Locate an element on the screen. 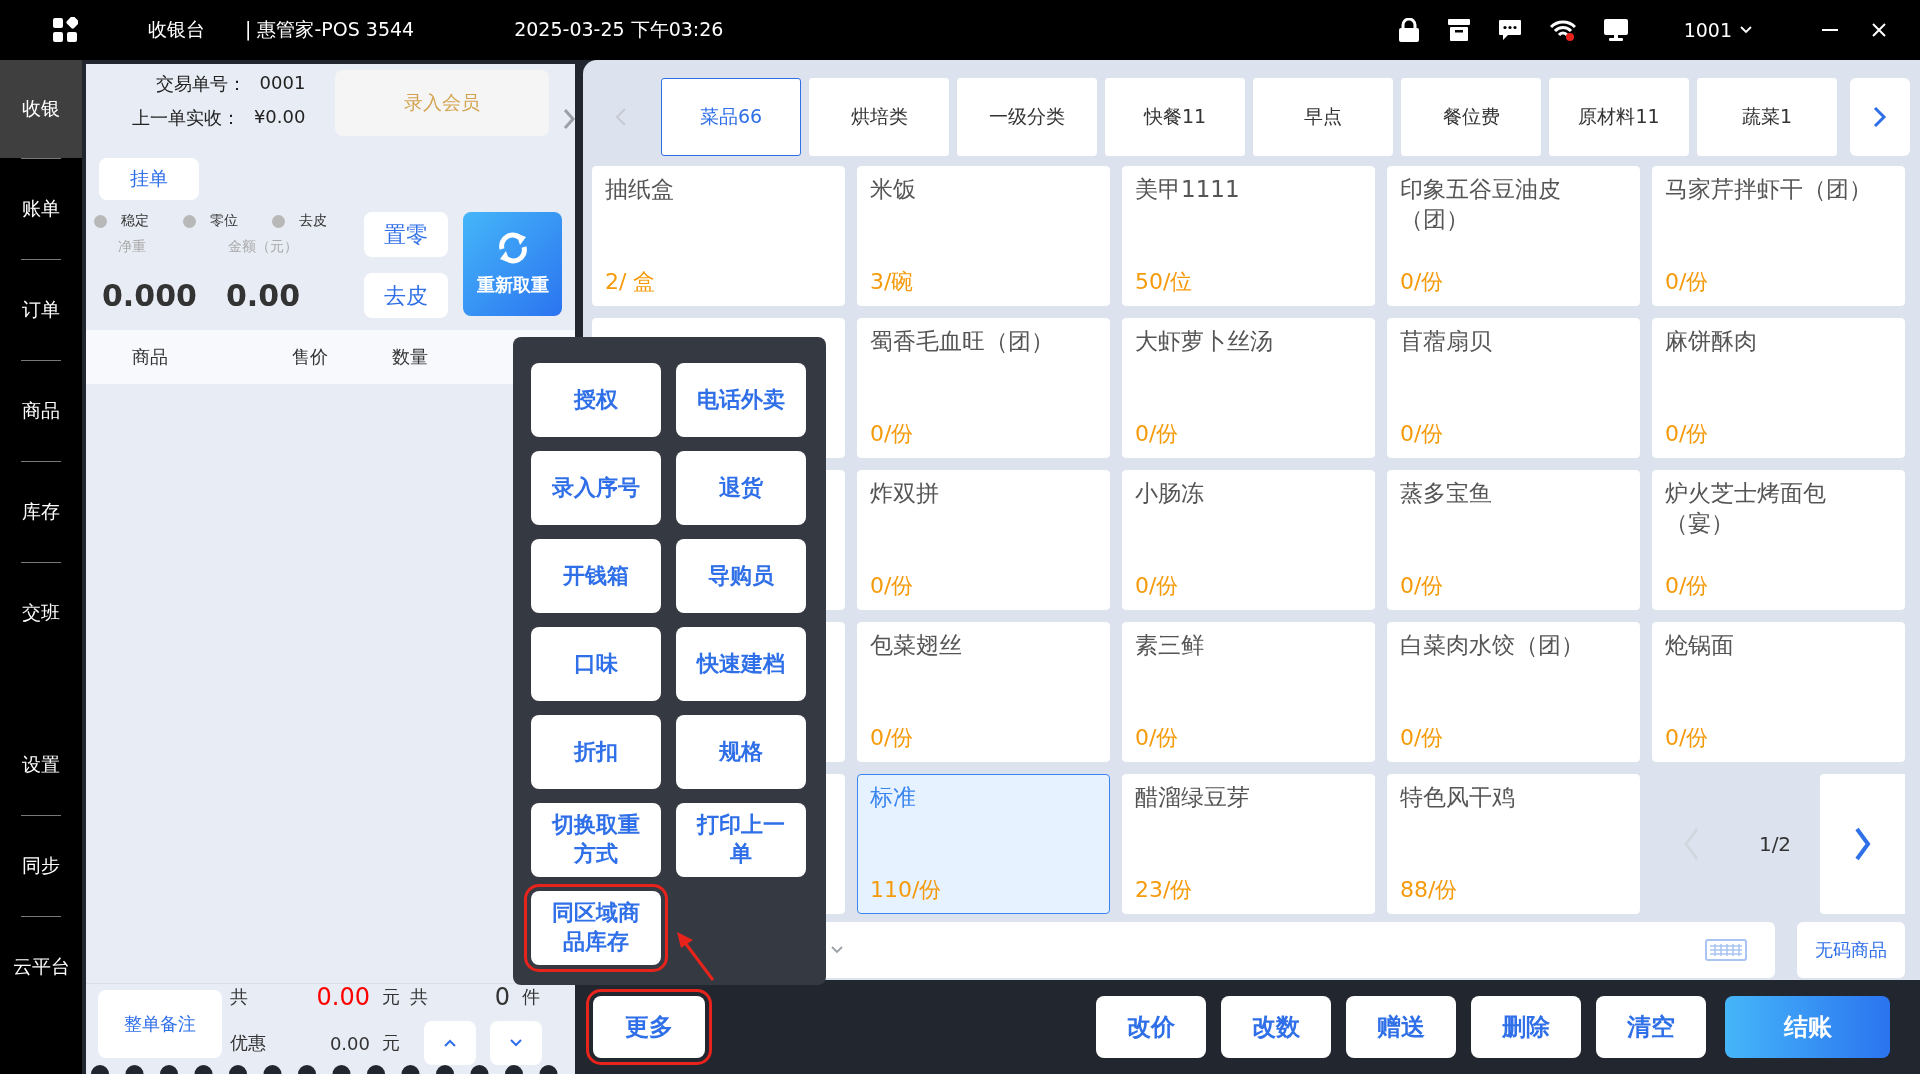 This screenshot has height=1074, width=1920. category-tab: 餐位费 is located at coordinates (1471, 117).